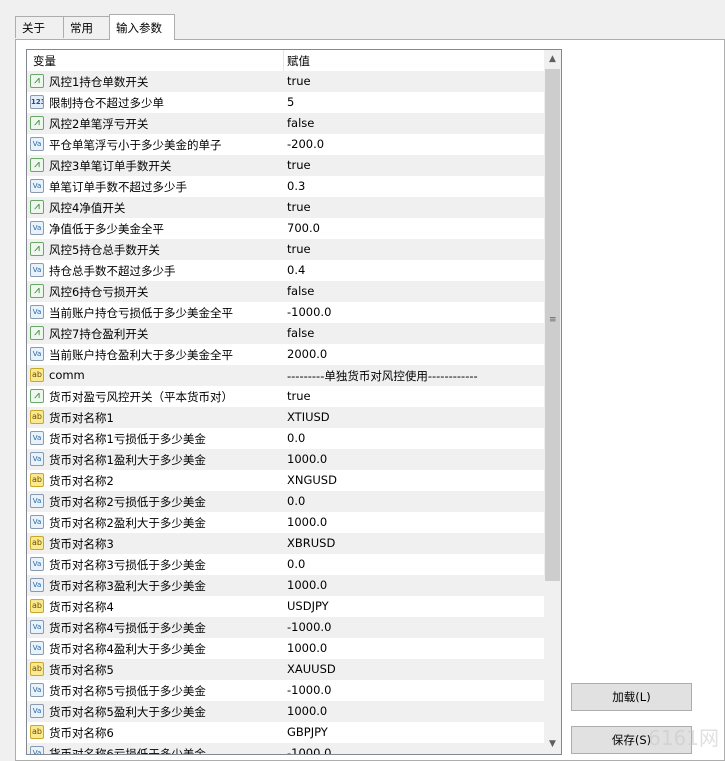  What do you see at coordinates (44, 61) in the screenshot?
I see `column-header-variable: 变量` at bounding box center [44, 61].